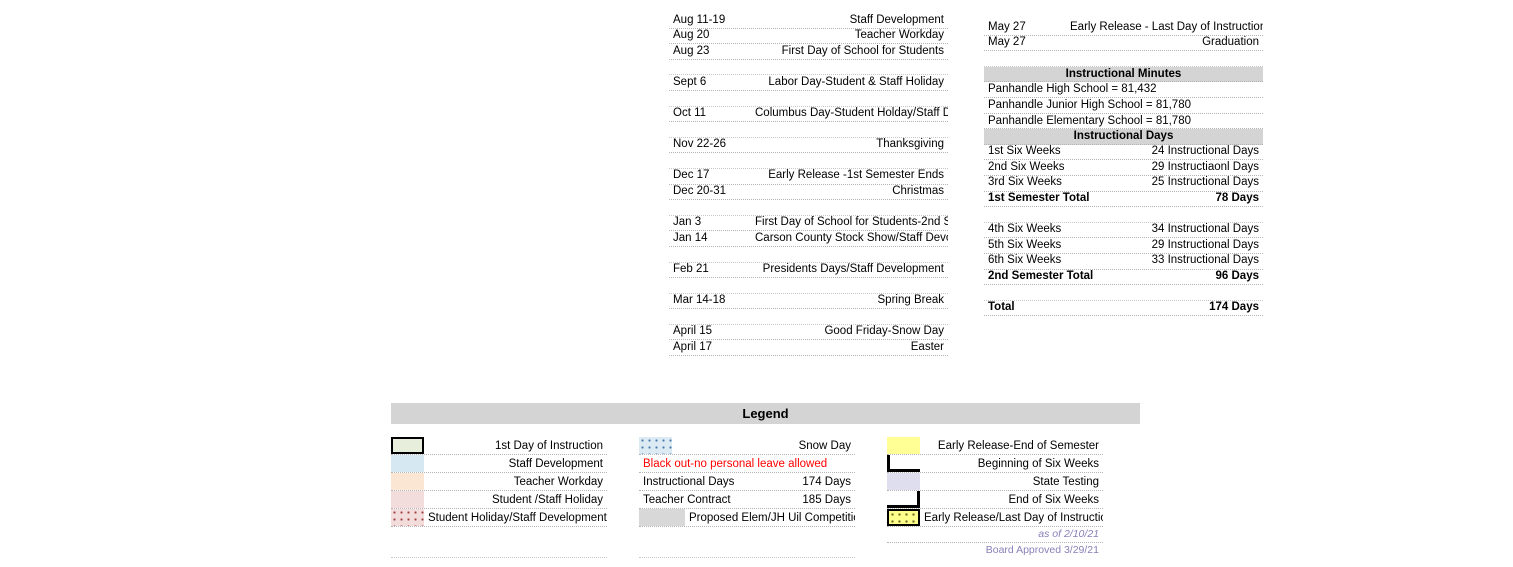 This screenshot has width=1513, height=567. I want to click on legend-item: Student Holiday/Staff Development, so click(499, 518).